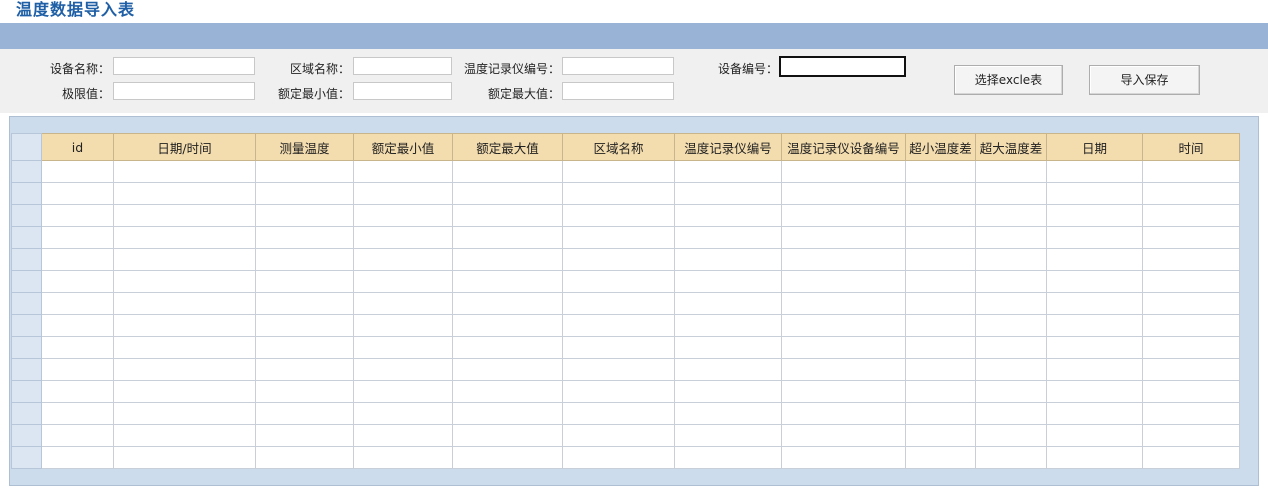 Image resolution: width=1268 pixels, height=495 pixels. Describe the element at coordinates (184, 147) in the screenshot. I see `column-header: 日期/时间` at that location.